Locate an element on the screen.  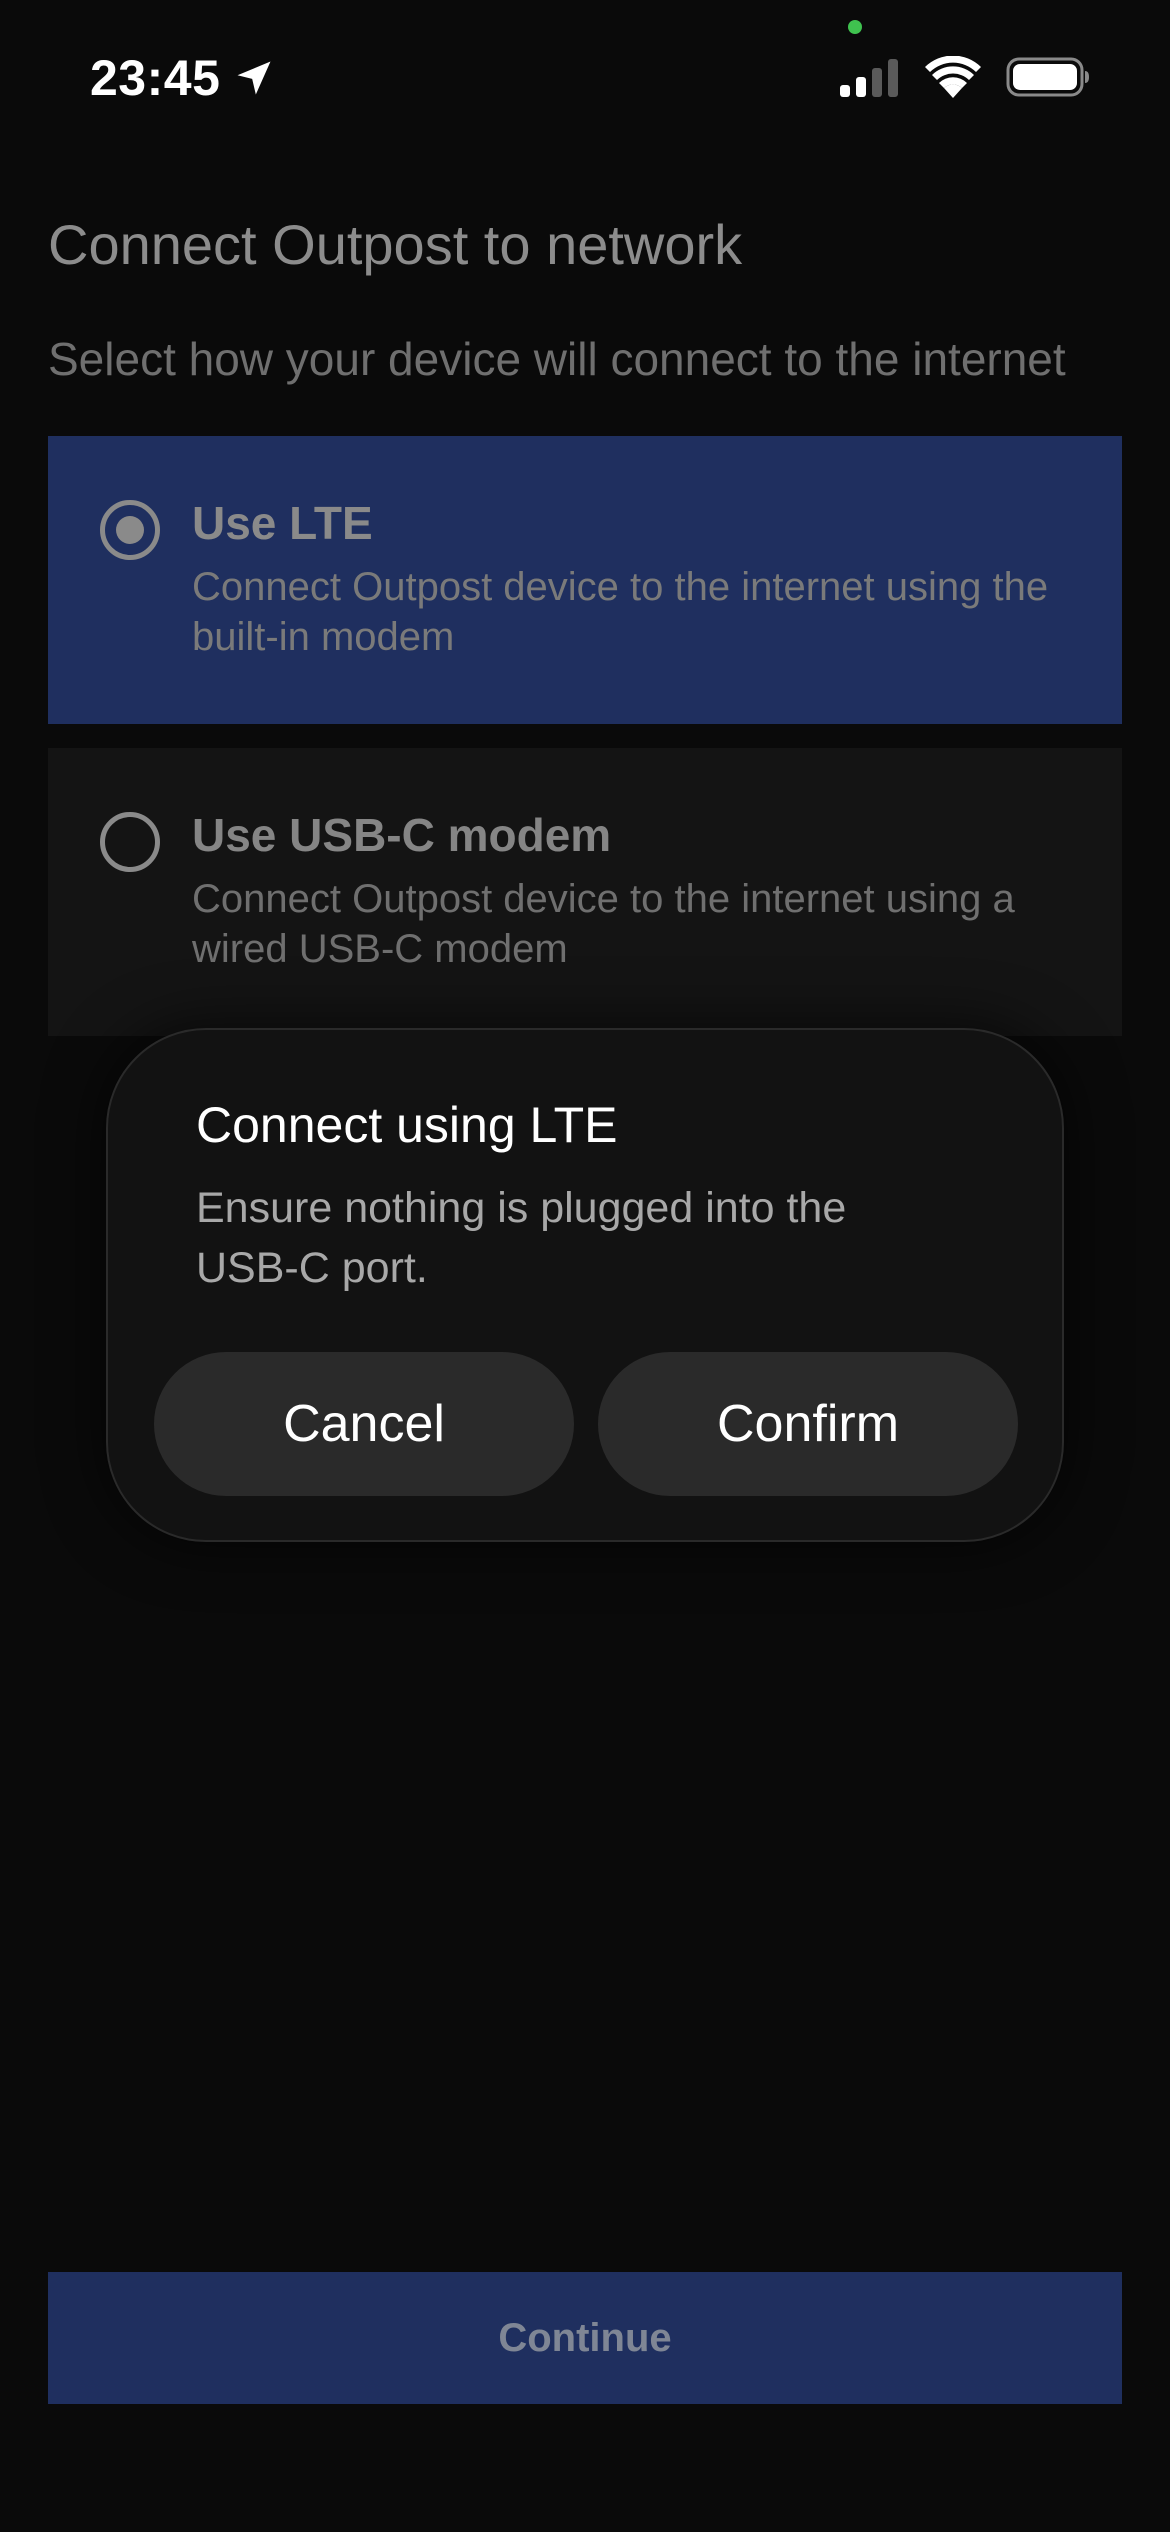
wifi-icon is located at coordinates (953, 77).